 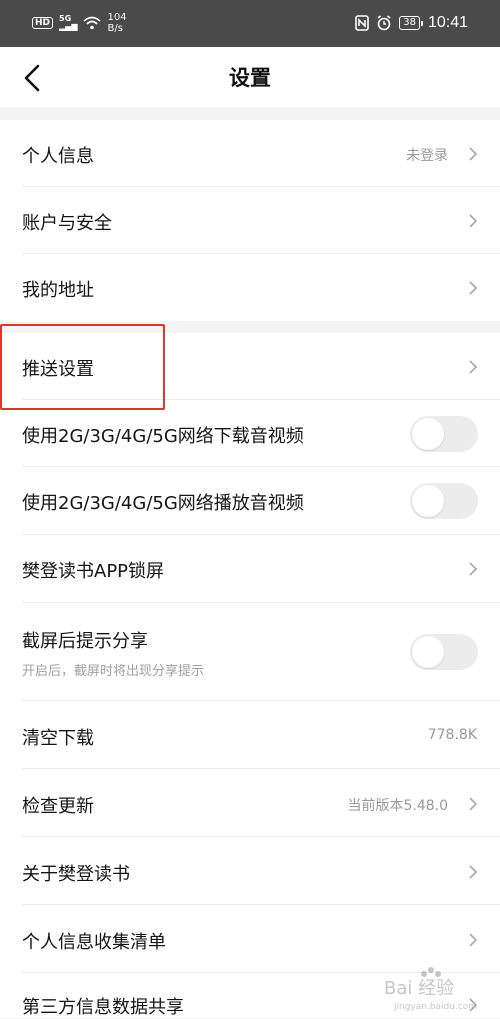 What do you see at coordinates (58, 738) in the screenshot?
I see `row-label: 清空下载` at bounding box center [58, 738].